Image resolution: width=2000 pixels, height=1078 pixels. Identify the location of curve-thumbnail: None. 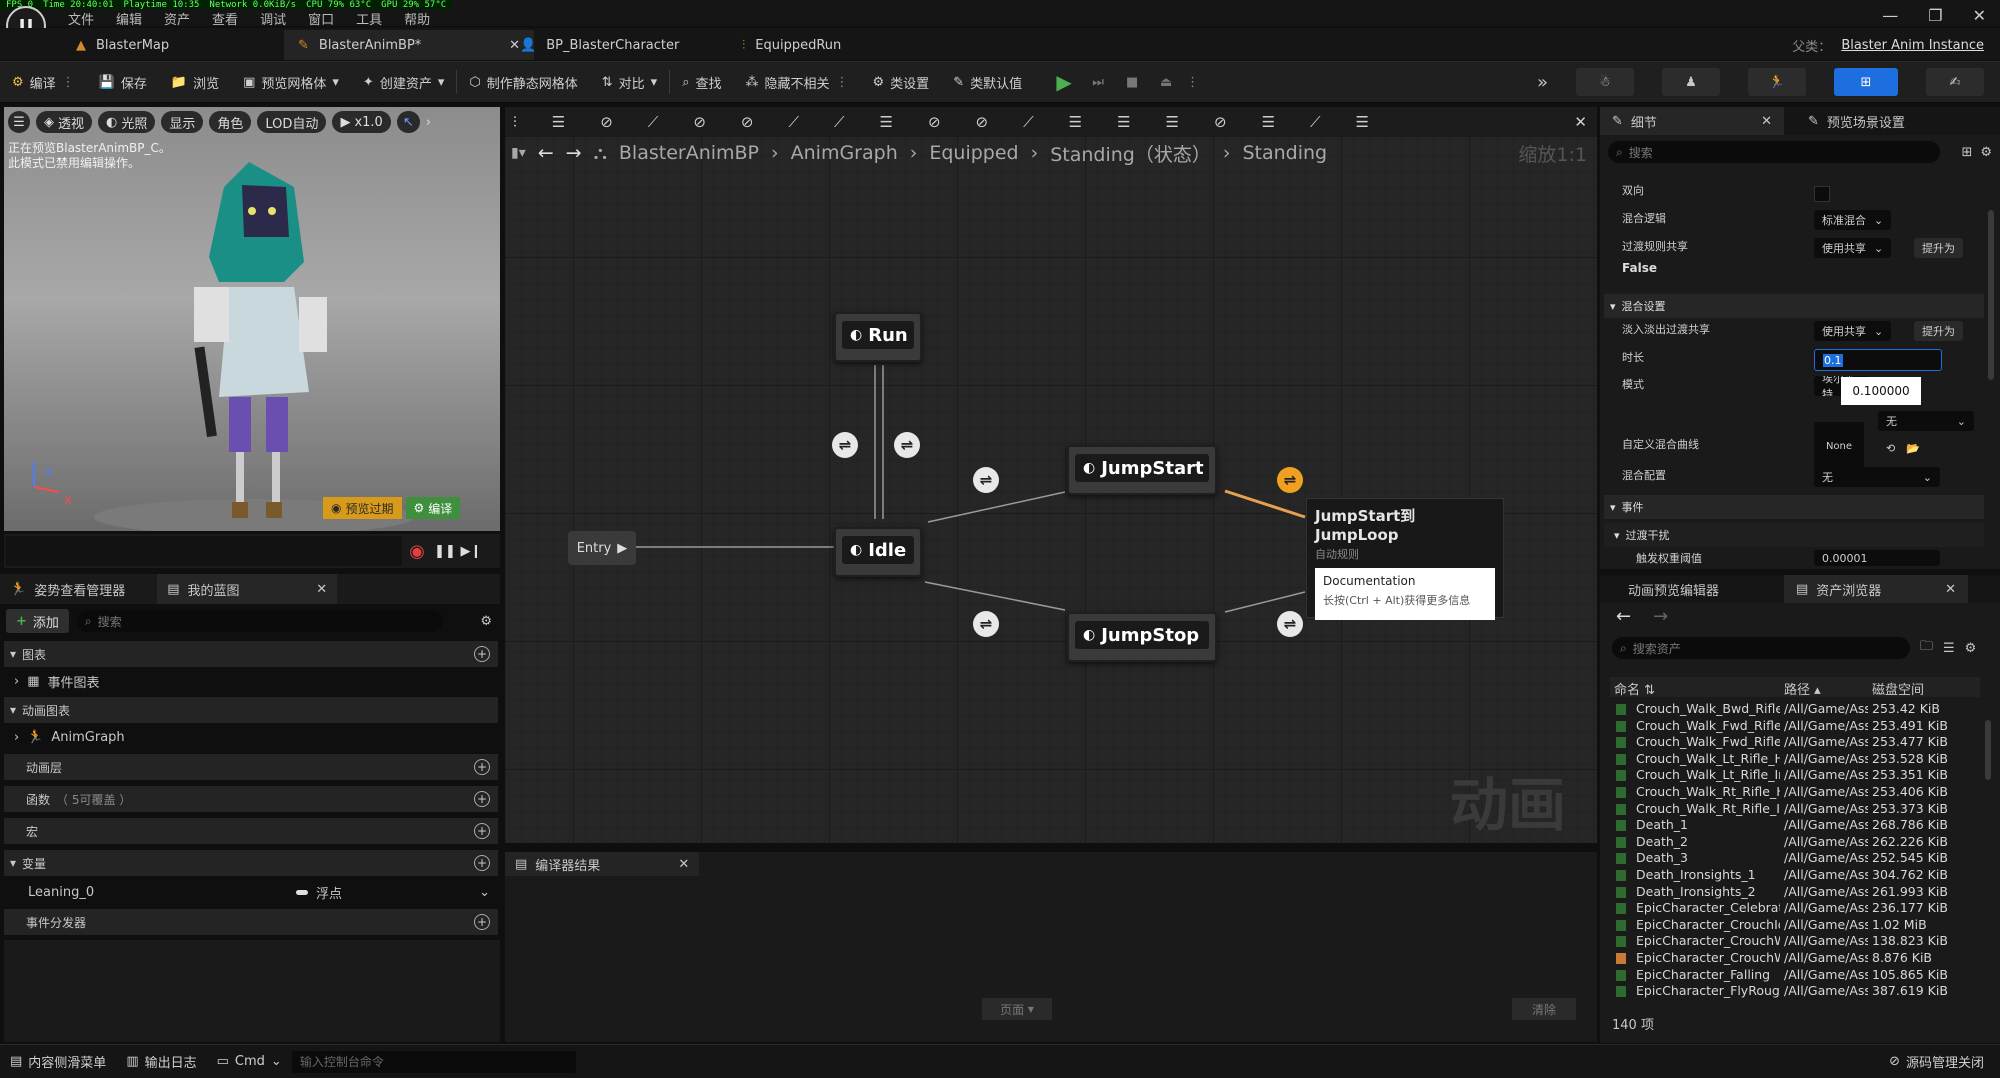
(1839, 446).